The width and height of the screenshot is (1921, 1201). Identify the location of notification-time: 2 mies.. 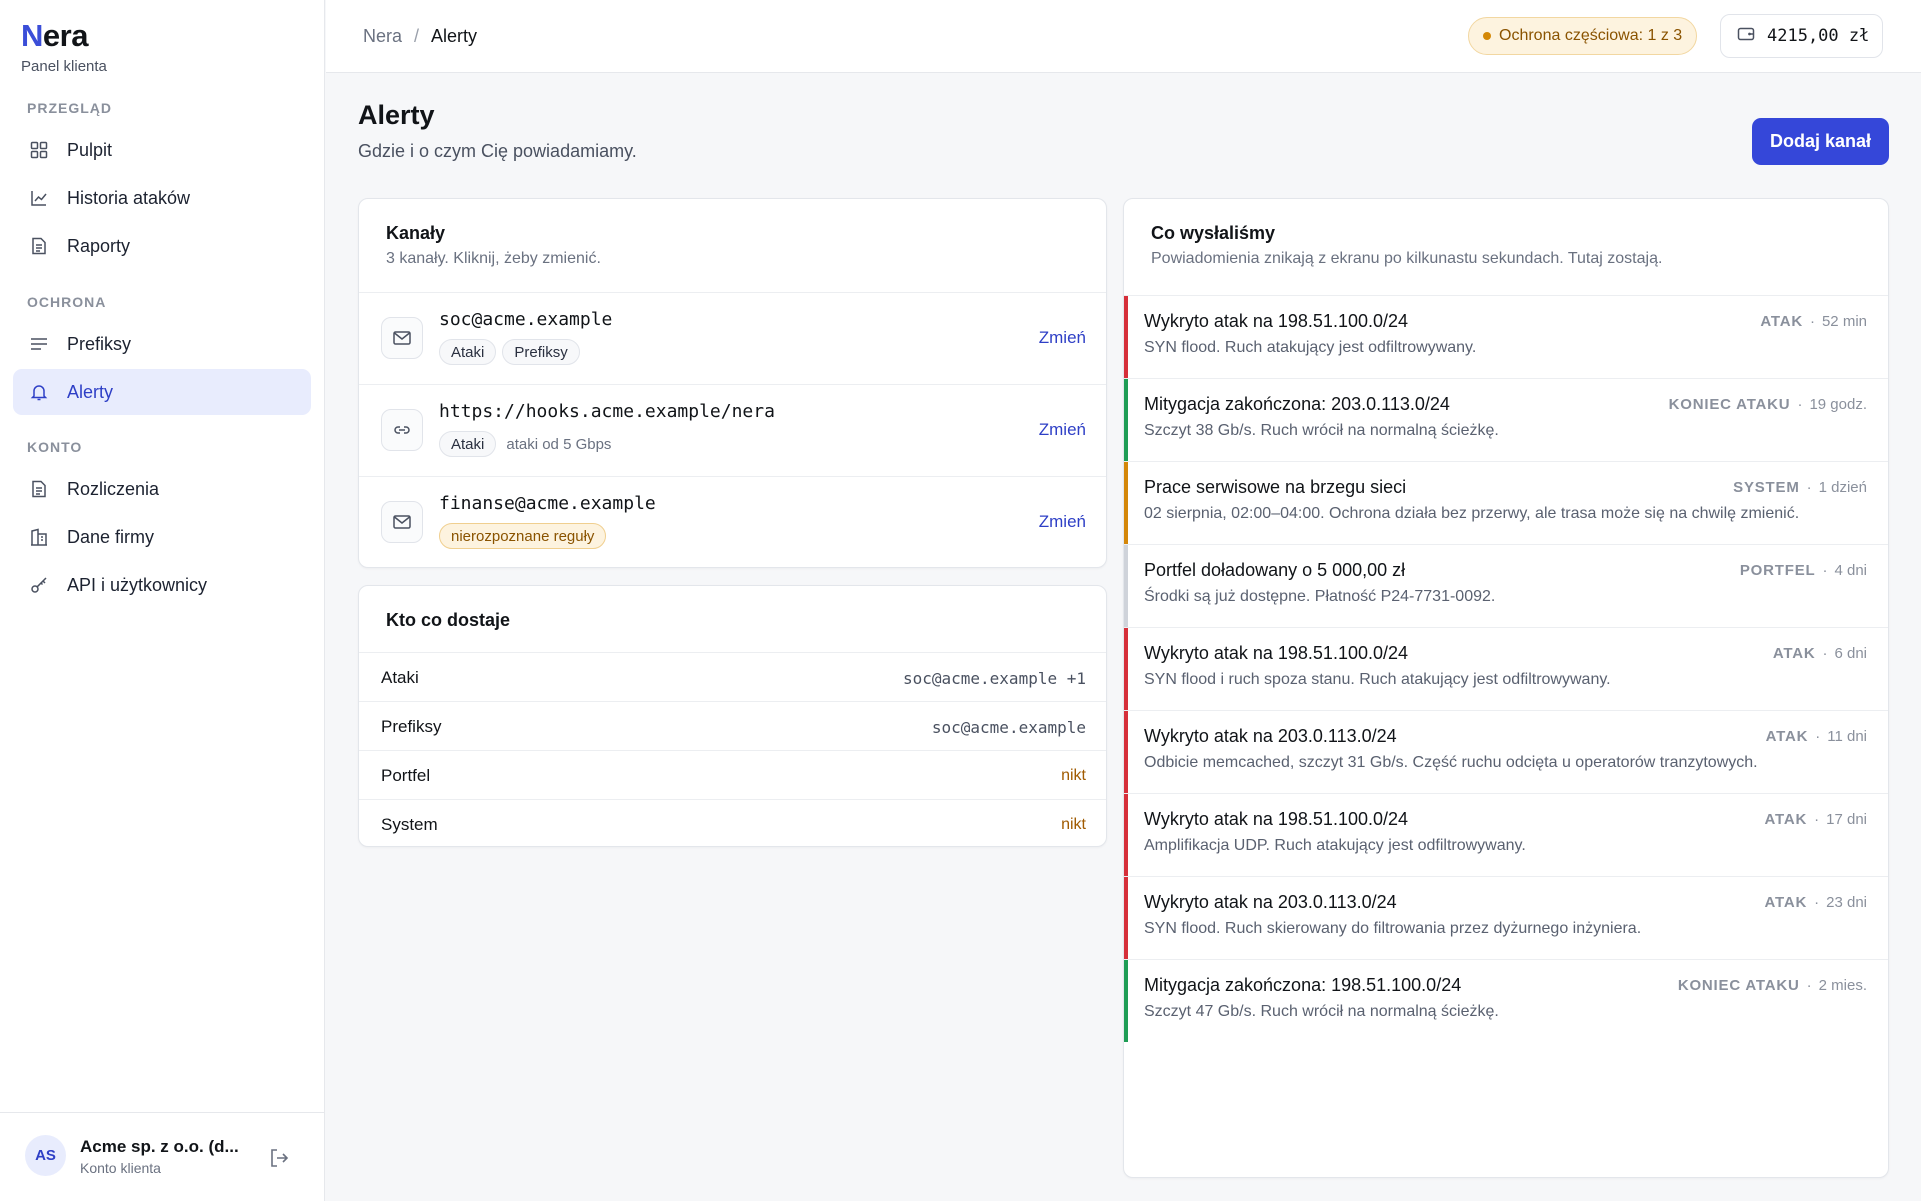
(1842, 985).